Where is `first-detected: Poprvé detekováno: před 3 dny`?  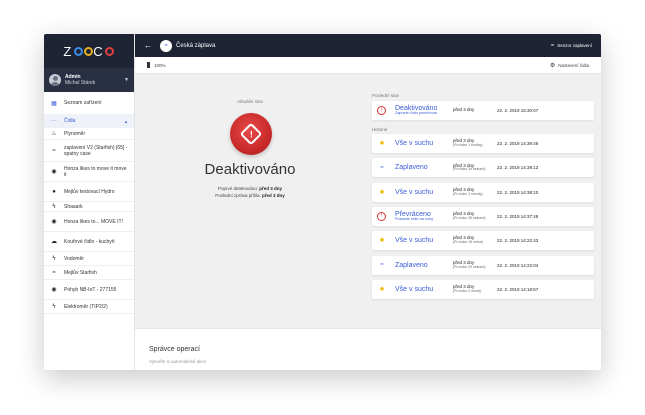
first-detected: Poprvé detekováno: před 3 dny is located at coordinates (250, 188).